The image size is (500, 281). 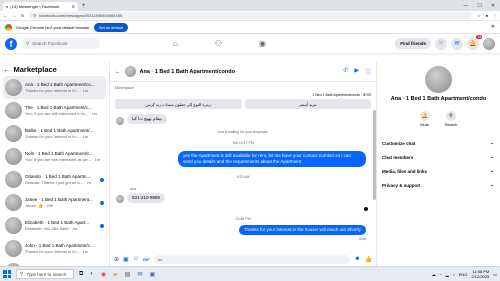 What do you see at coordinates (479, 6) in the screenshot?
I see `maximize-icon: ☐` at bounding box center [479, 6].